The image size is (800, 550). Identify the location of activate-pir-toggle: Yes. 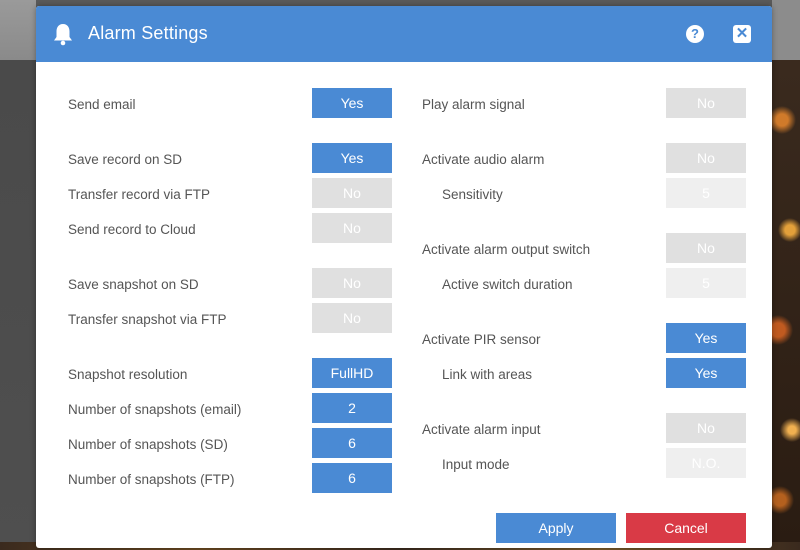
(706, 338).